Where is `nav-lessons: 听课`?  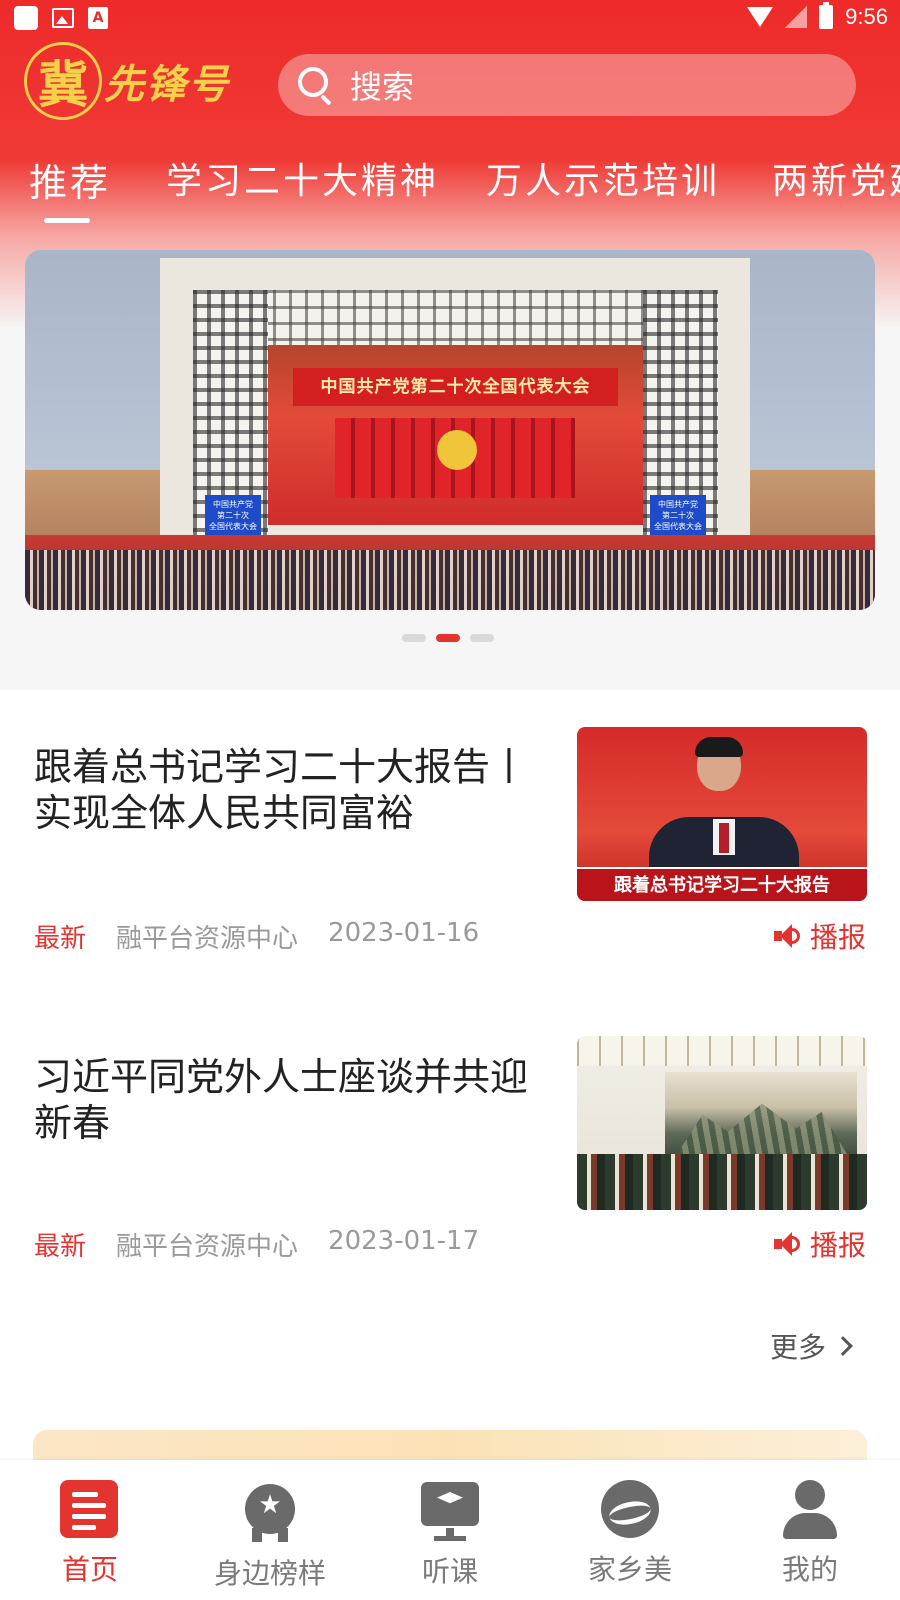
nav-lessons: 听课 is located at coordinates (450, 1535).